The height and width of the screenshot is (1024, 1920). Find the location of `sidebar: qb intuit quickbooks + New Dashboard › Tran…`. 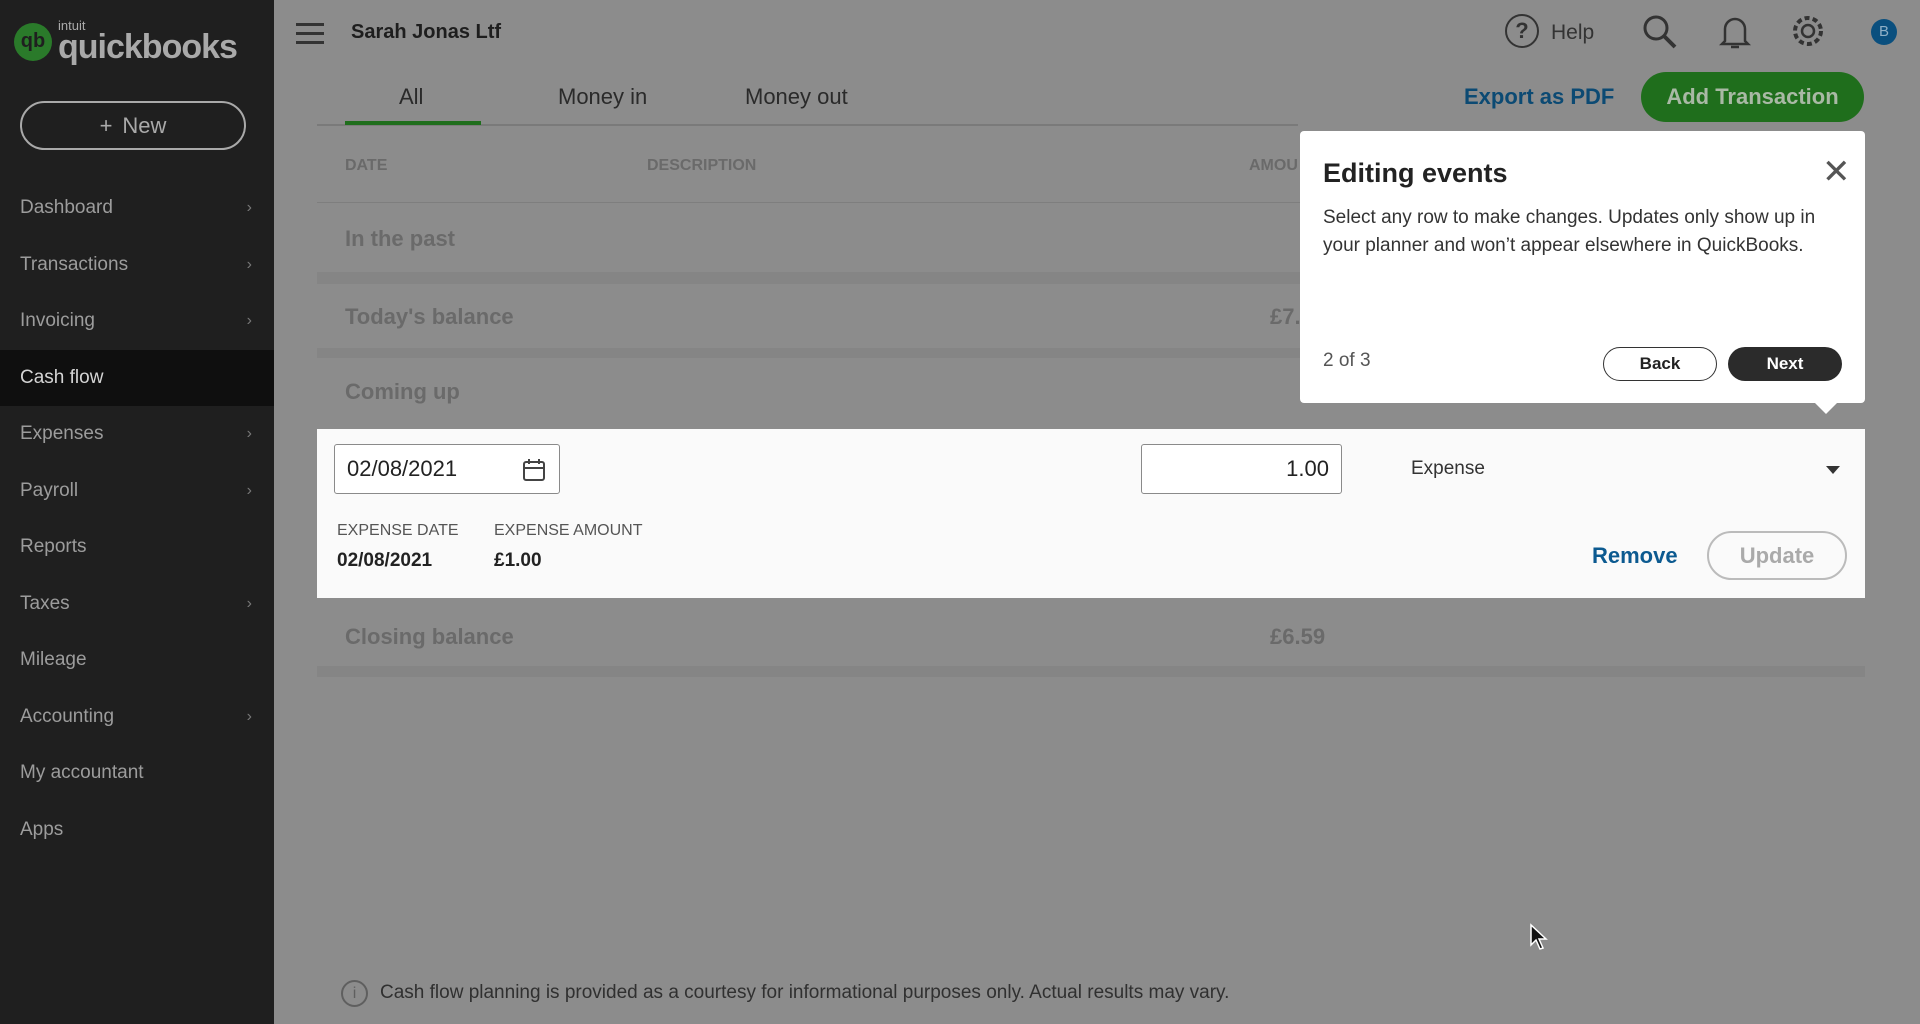

sidebar: qb intuit quickbooks + New Dashboard › Tran… is located at coordinates (137, 512).